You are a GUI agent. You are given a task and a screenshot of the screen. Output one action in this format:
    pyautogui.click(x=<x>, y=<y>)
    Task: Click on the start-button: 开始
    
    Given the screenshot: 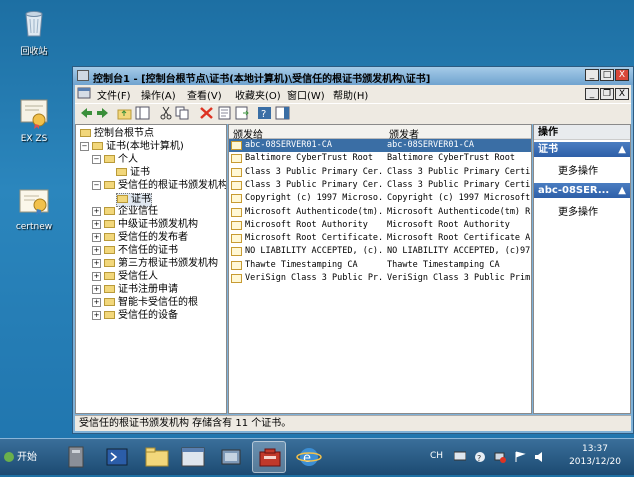 What is the action you would take?
    pyautogui.click(x=24, y=458)
    